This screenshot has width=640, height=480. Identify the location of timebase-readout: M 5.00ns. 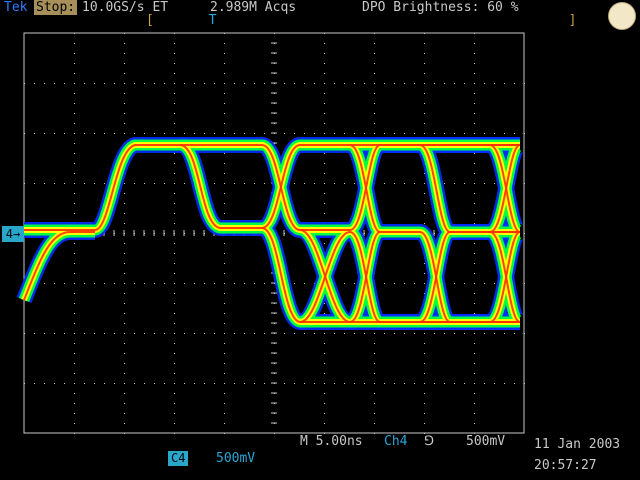
(331, 441).